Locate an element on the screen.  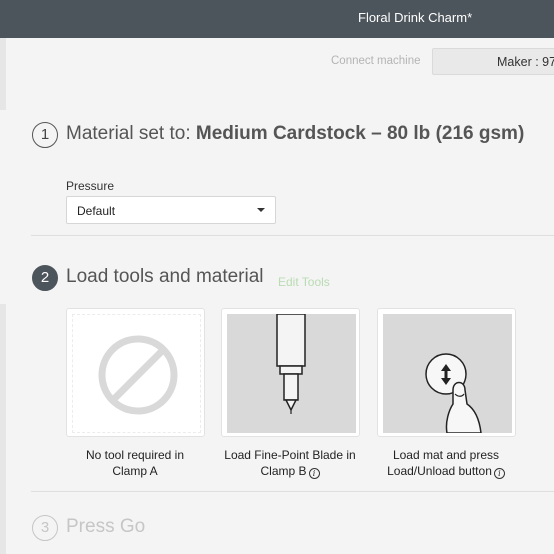
tool-card-clamp-b is located at coordinates (290, 372).